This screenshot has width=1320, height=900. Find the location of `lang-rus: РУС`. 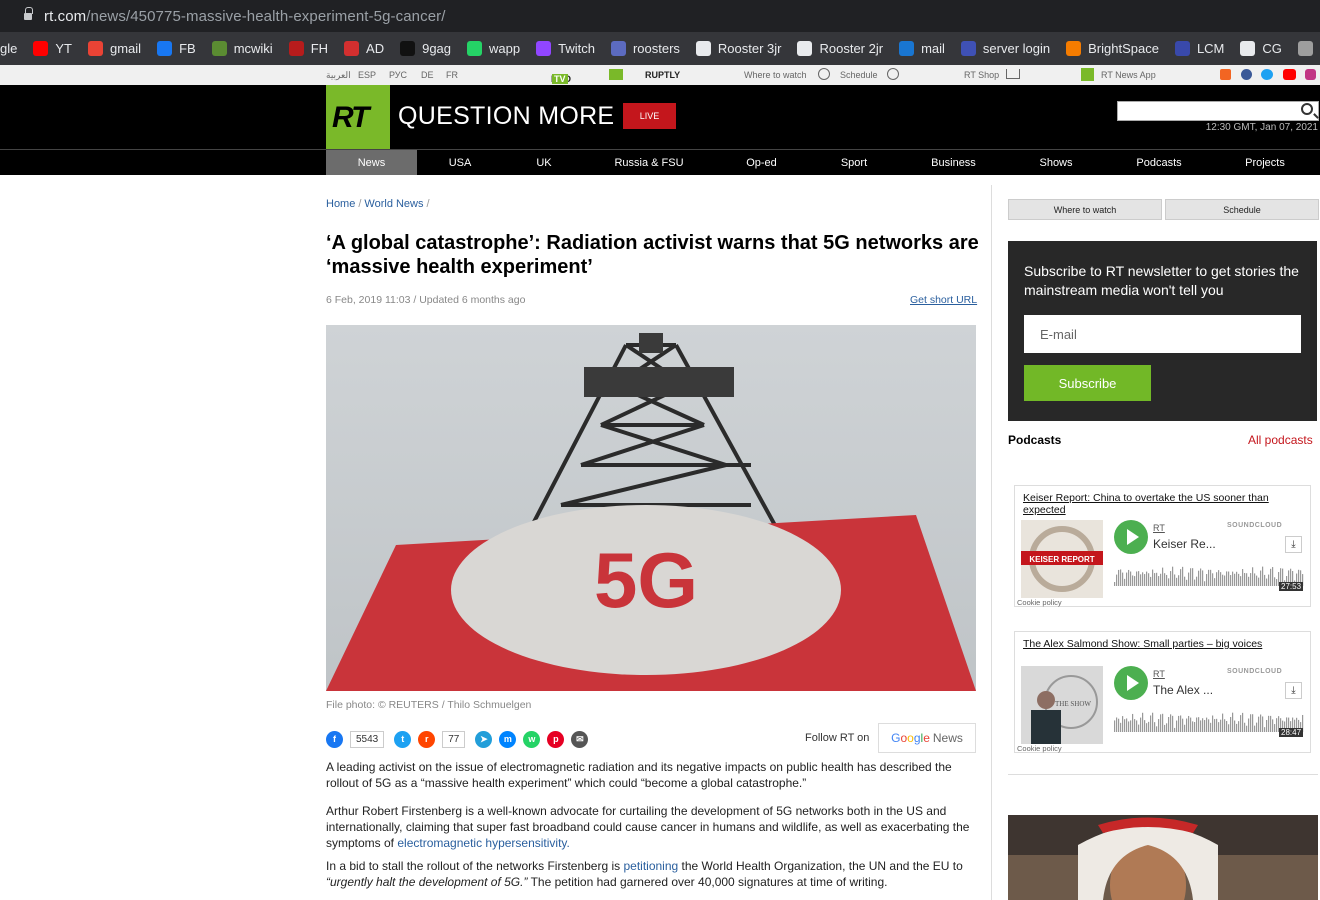

lang-rus: РУС is located at coordinates (398, 75).